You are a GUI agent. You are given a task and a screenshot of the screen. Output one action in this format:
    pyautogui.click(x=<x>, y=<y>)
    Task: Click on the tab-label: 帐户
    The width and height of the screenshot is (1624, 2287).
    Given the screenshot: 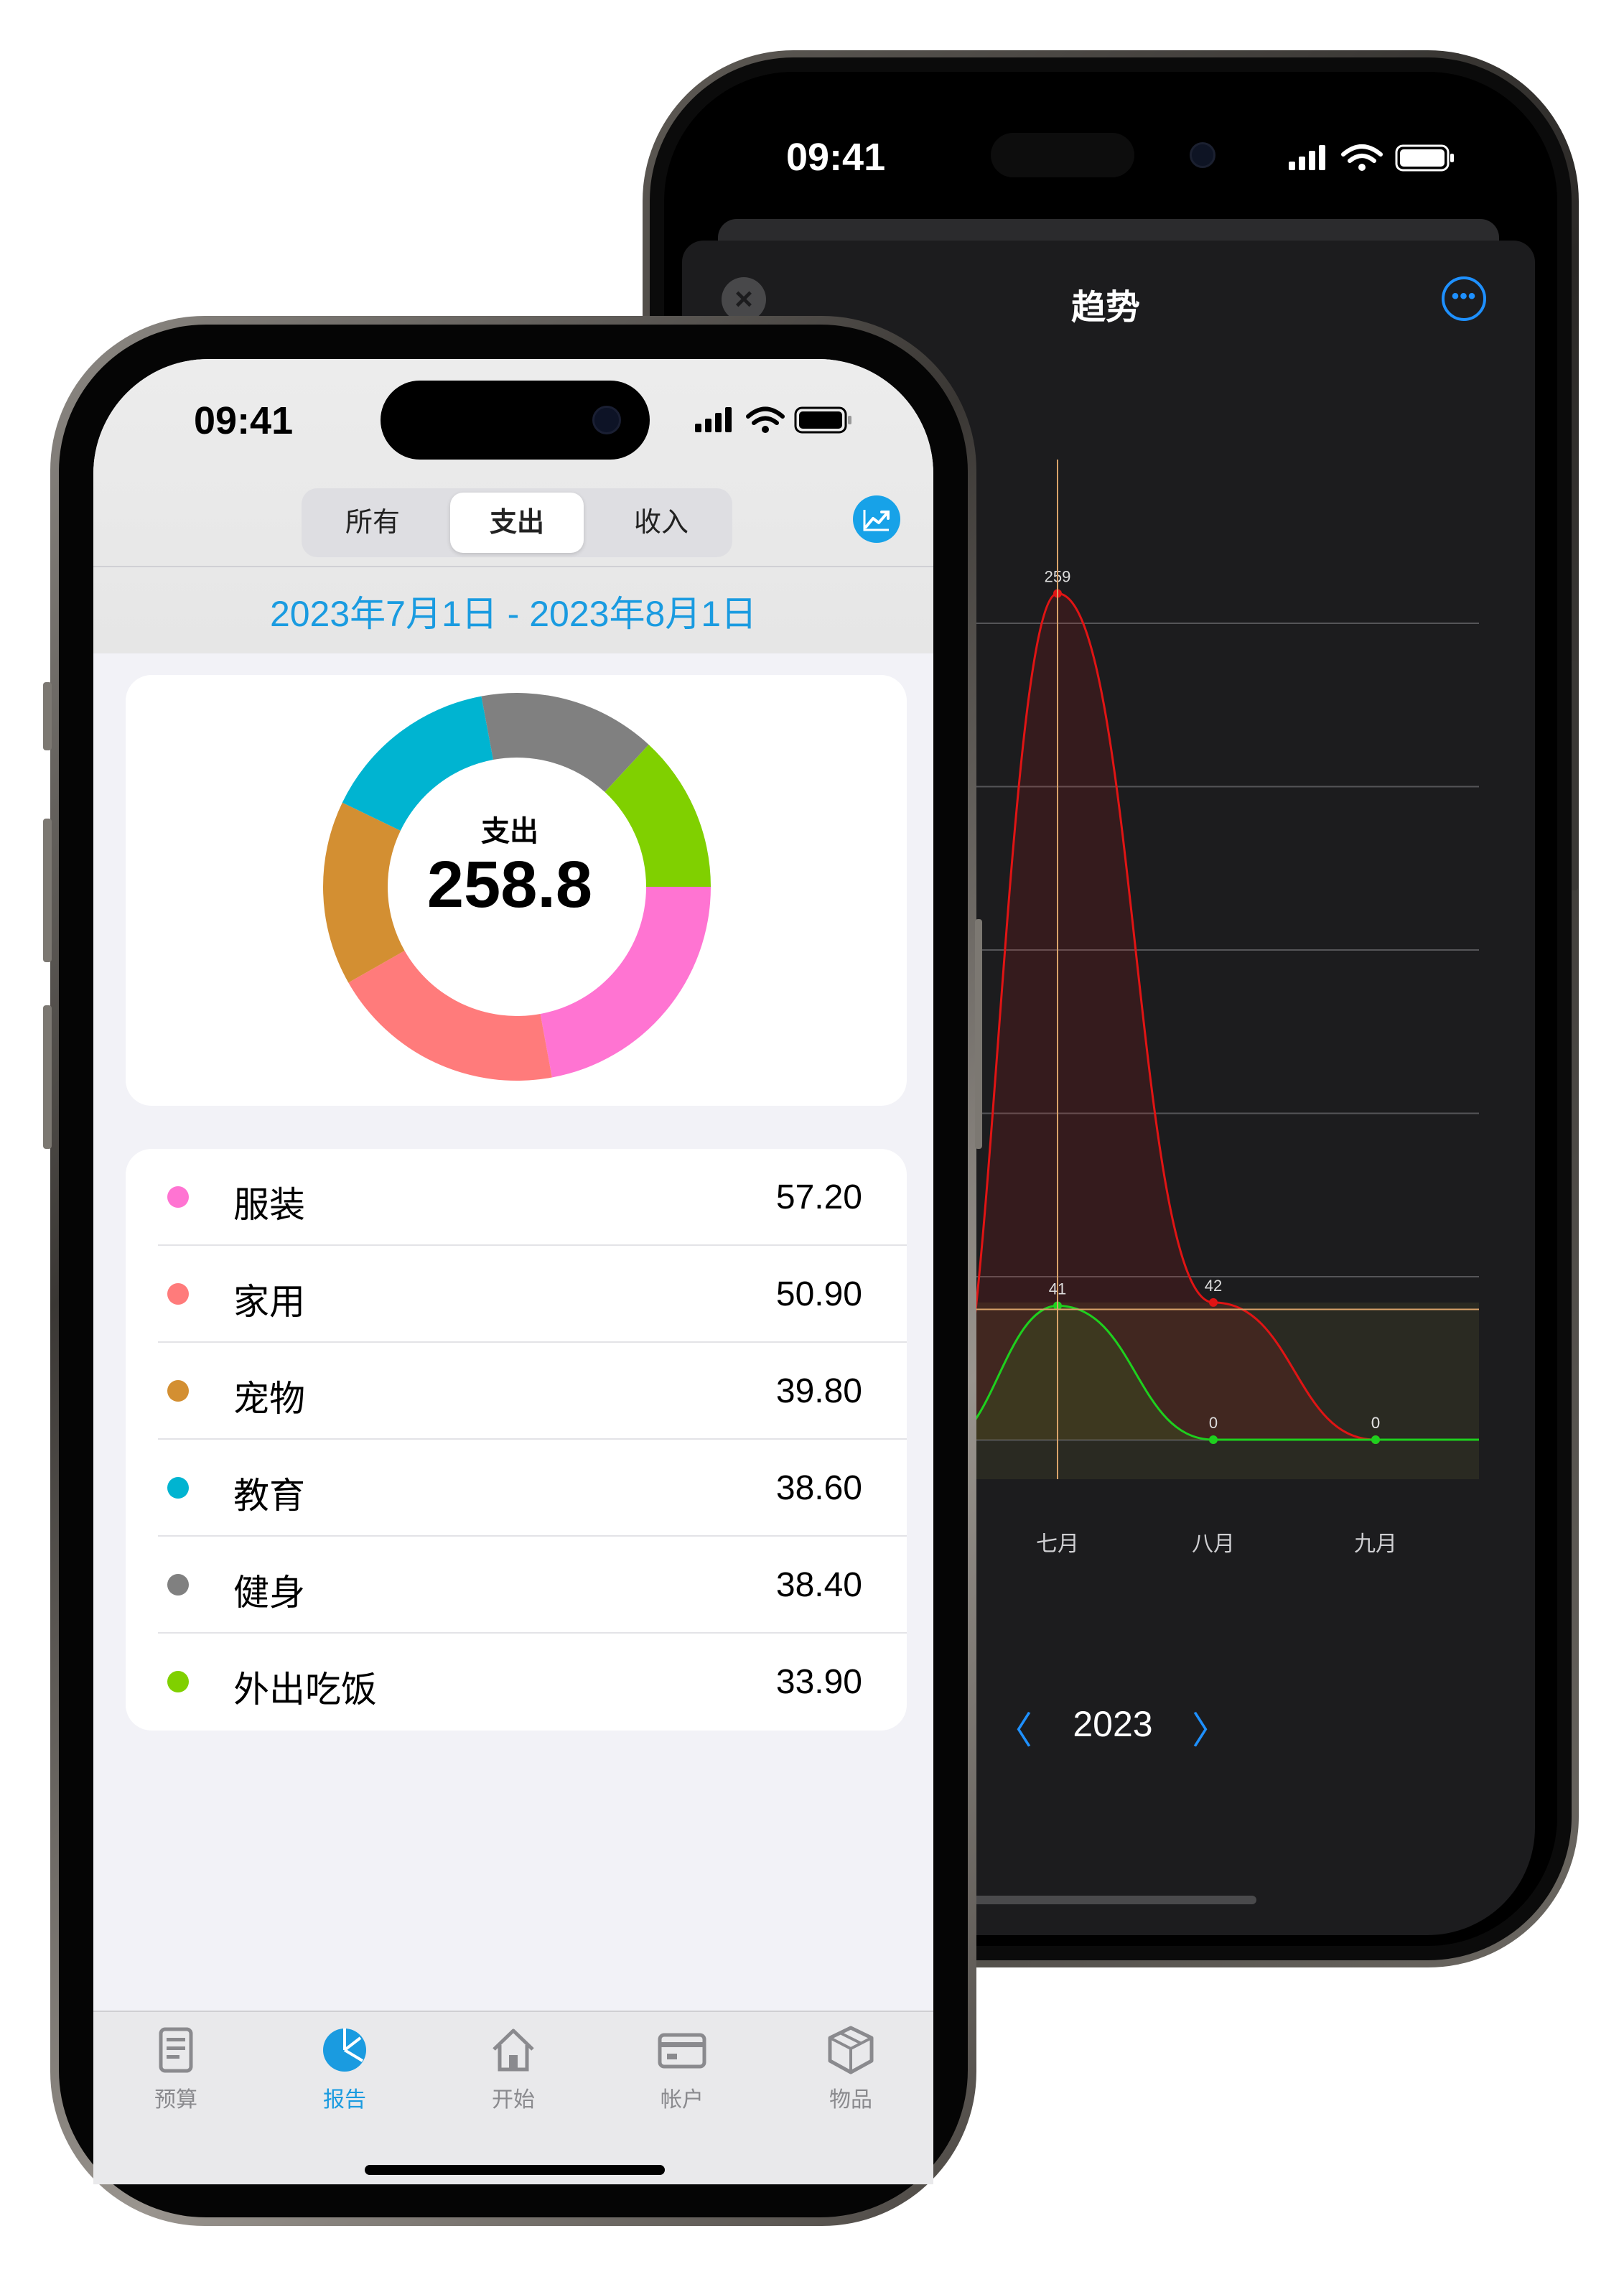 What is the action you would take?
    pyautogui.click(x=682, y=2100)
    